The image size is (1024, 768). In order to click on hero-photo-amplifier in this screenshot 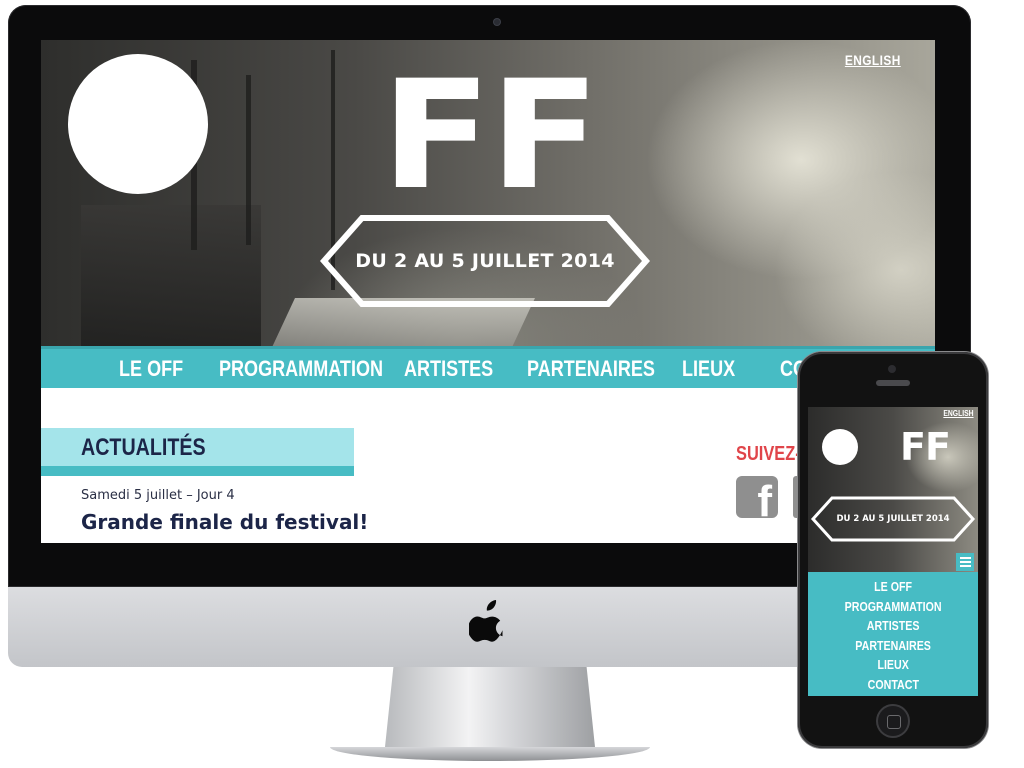, I will do `click(171, 275)`.